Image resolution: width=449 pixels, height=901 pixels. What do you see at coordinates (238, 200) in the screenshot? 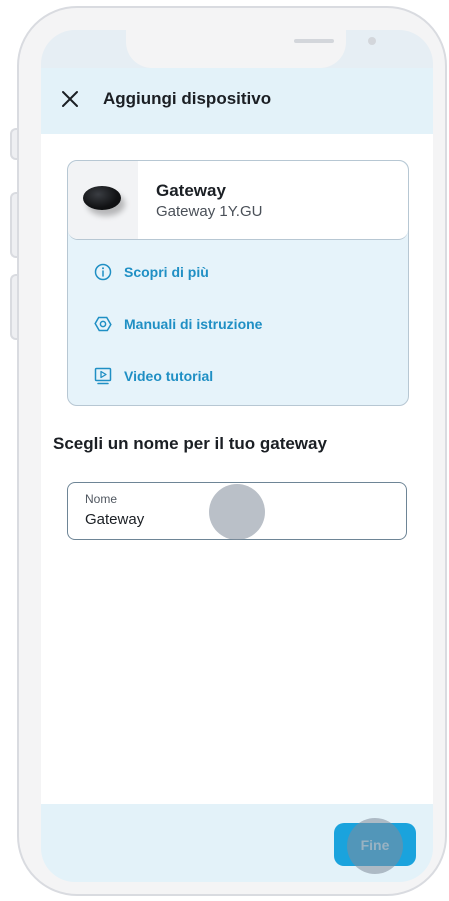
I see `device-header: Gateway Gateway 1Y.GU` at bounding box center [238, 200].